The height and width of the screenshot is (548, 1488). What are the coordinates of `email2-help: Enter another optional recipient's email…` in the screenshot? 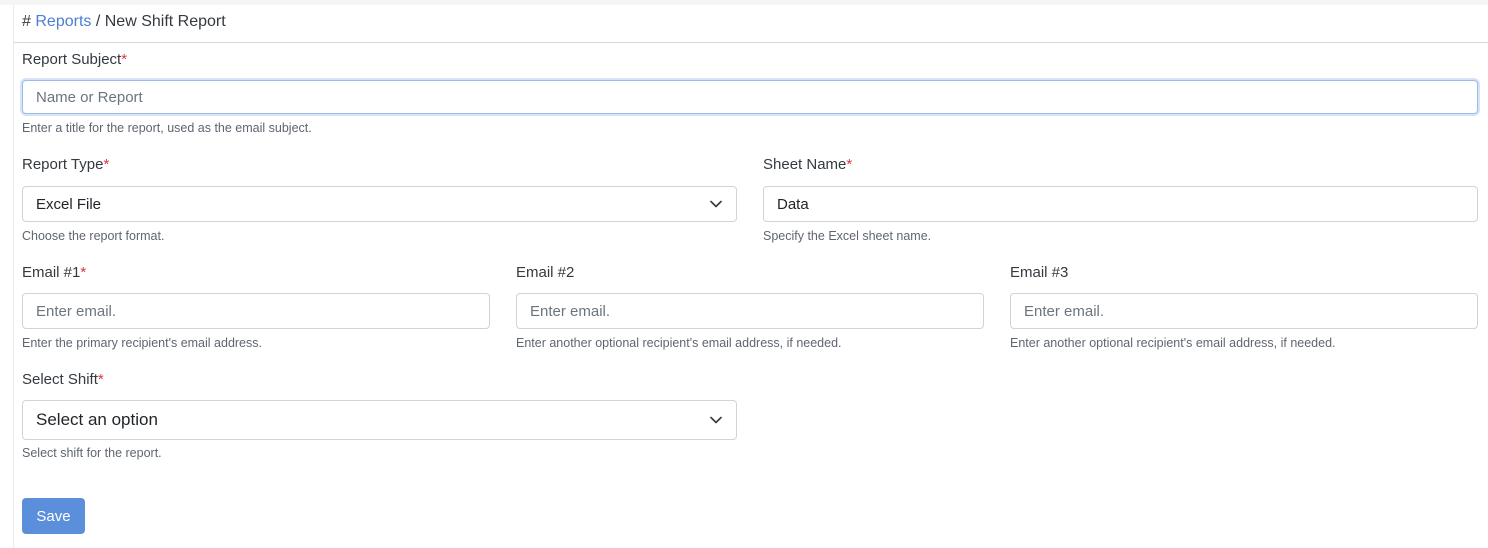 It's located at (679, 343).